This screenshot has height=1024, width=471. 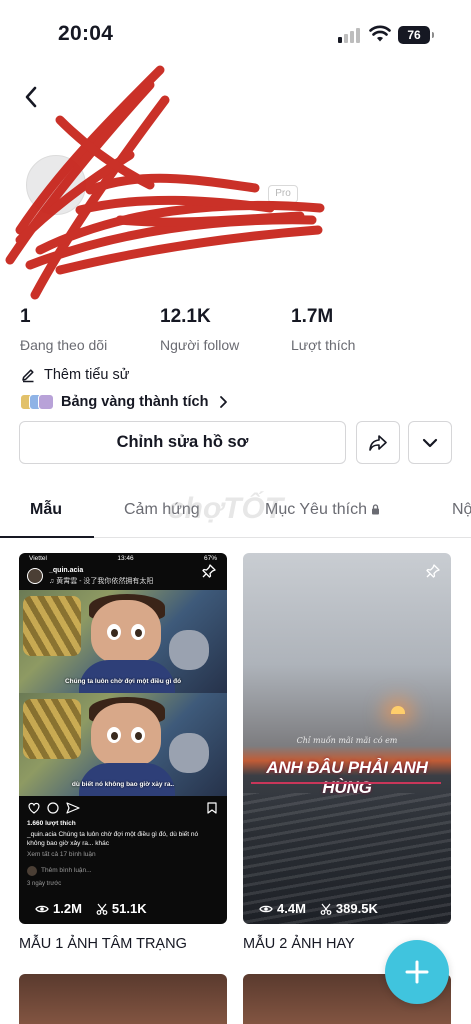 I want to click on active-tab-indicator, so click(x=47, y=537).